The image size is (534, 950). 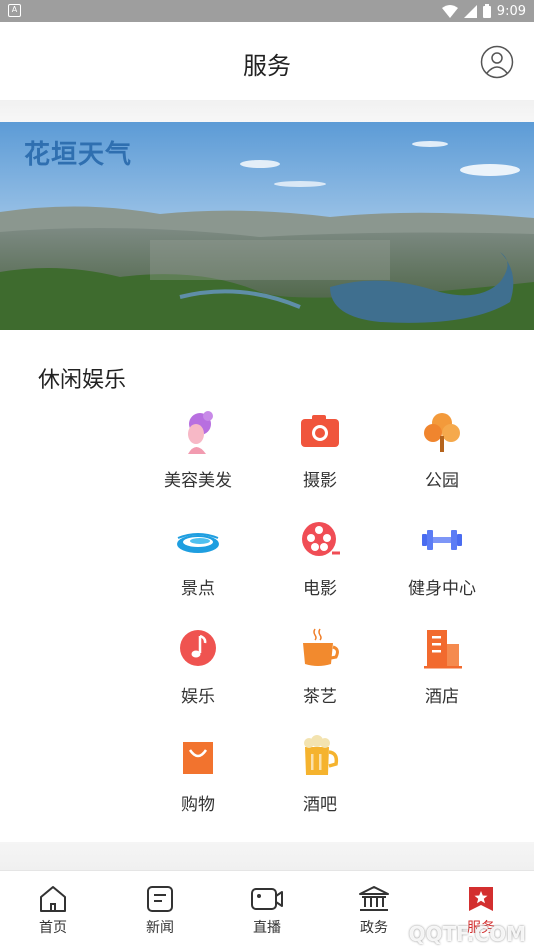 I want to click on grid-item-label: 茶艺, so click(x=320, y=697).